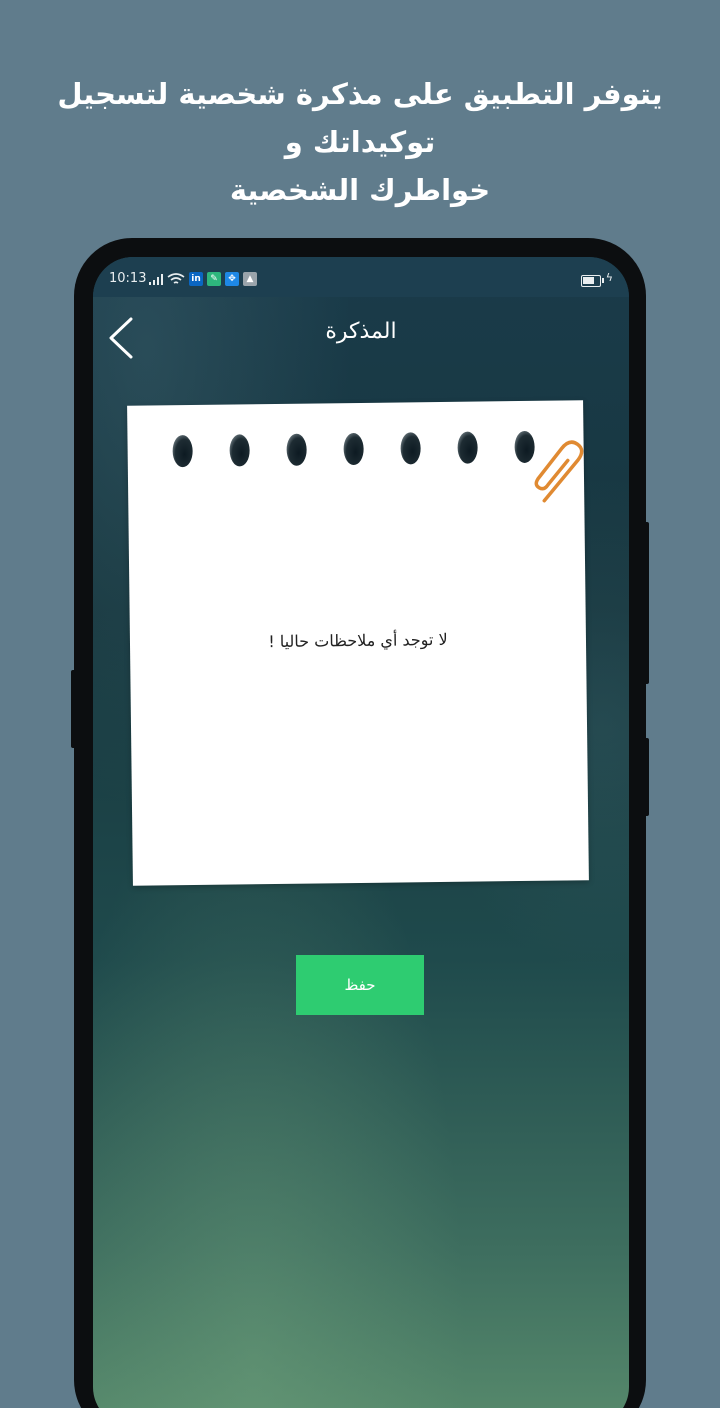 The height and width of the screenshot is (1408, 720). Describe the element at coordinates (361, 277) in the screenshot. I see `status-bar: 10:13 in ✎ ✥ ▲ ϟ` at that location.